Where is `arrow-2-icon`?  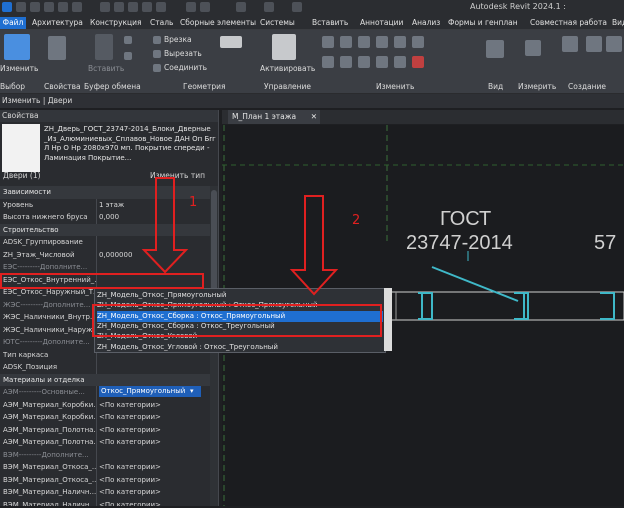
arrow-2-icon is located at coordinates (314, 245).